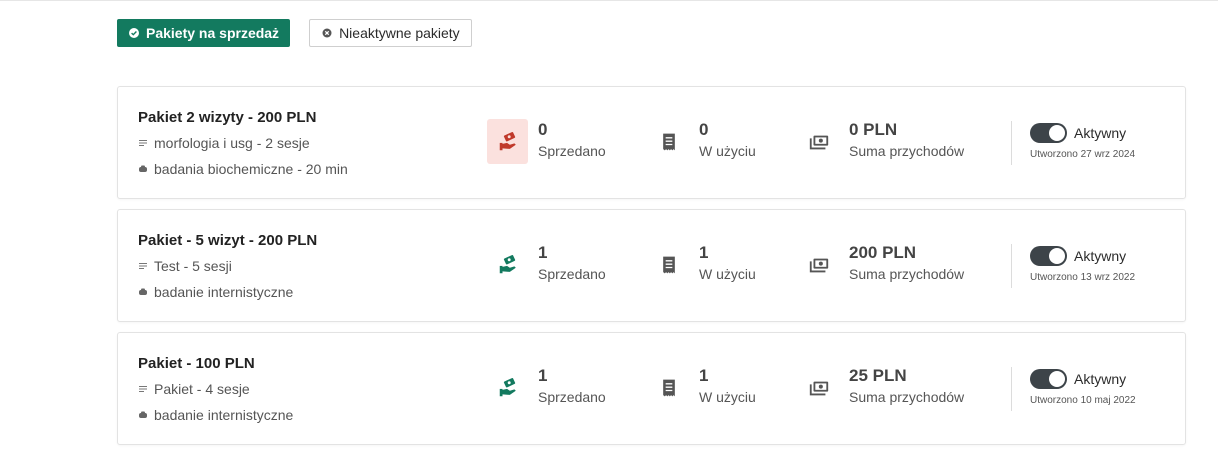  What do you see at coordinates (702, 142) in the screenshot?
I see `stat-in-use: 0 W użyciu` at bounding box center [702, 142].